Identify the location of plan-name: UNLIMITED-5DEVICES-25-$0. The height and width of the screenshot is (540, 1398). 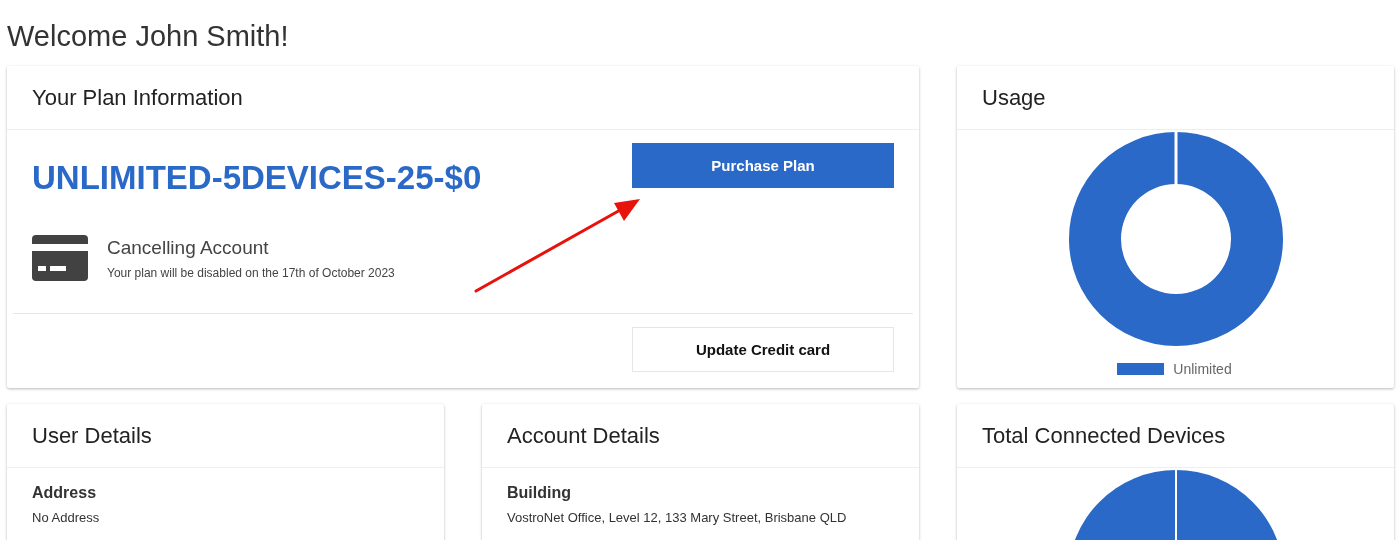
(257, 178).